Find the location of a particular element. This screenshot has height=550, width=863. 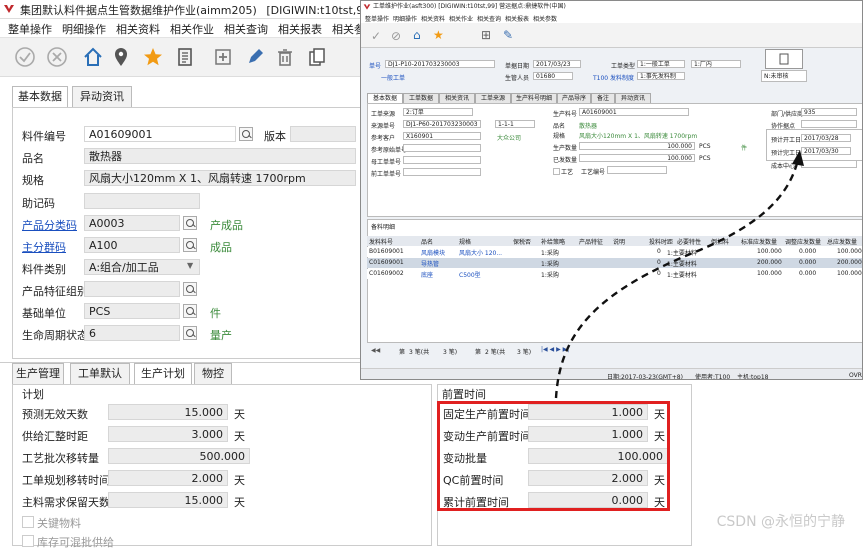

tab-change-info: 异动资讯 is located at coordinates (102, 96).